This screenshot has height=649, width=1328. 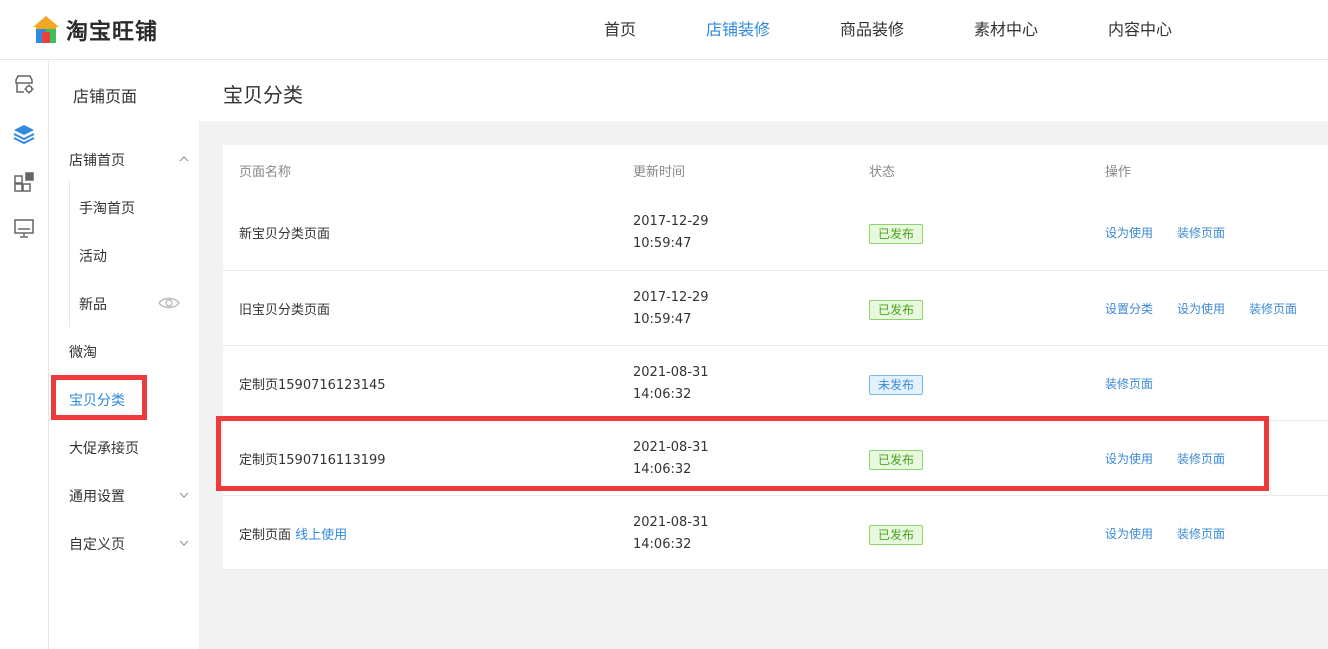 I want to click on nav-home: 首页, so click(x=620, y=30).